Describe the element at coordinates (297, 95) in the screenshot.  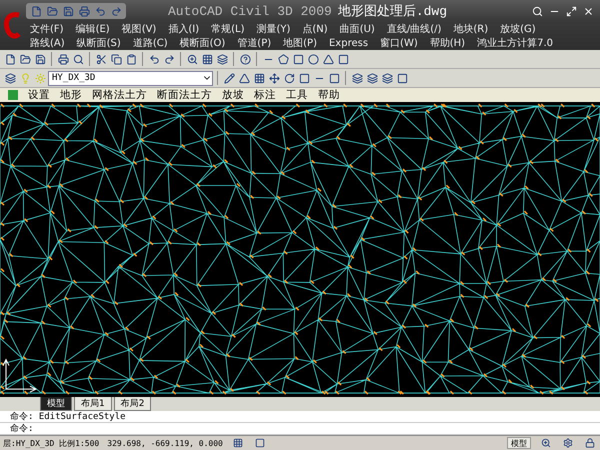
I see `menu-item: 工具` at that location.